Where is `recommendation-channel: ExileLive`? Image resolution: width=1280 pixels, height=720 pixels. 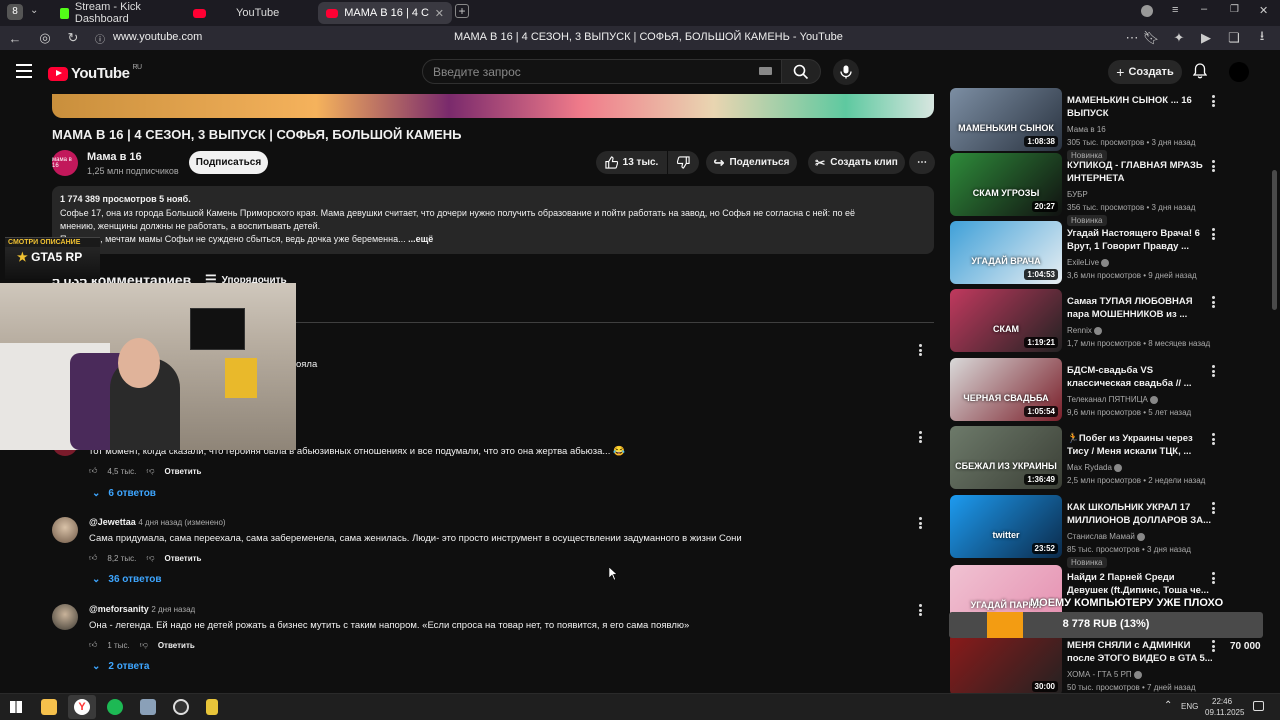
recommendation-channel: ExileLive is located at coordinates (1088, 262).